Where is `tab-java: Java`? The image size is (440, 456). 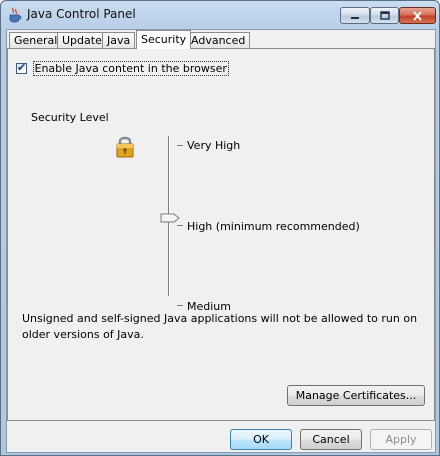 tab-java: Java is located at coordinates (119, 40).